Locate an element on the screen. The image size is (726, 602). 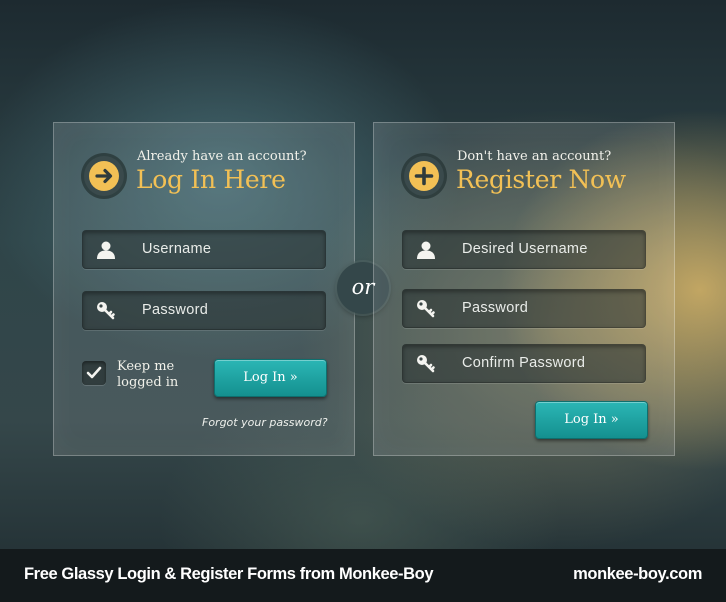
footer-site-link: monkee-boy.com is located at coordinates (637, 574).